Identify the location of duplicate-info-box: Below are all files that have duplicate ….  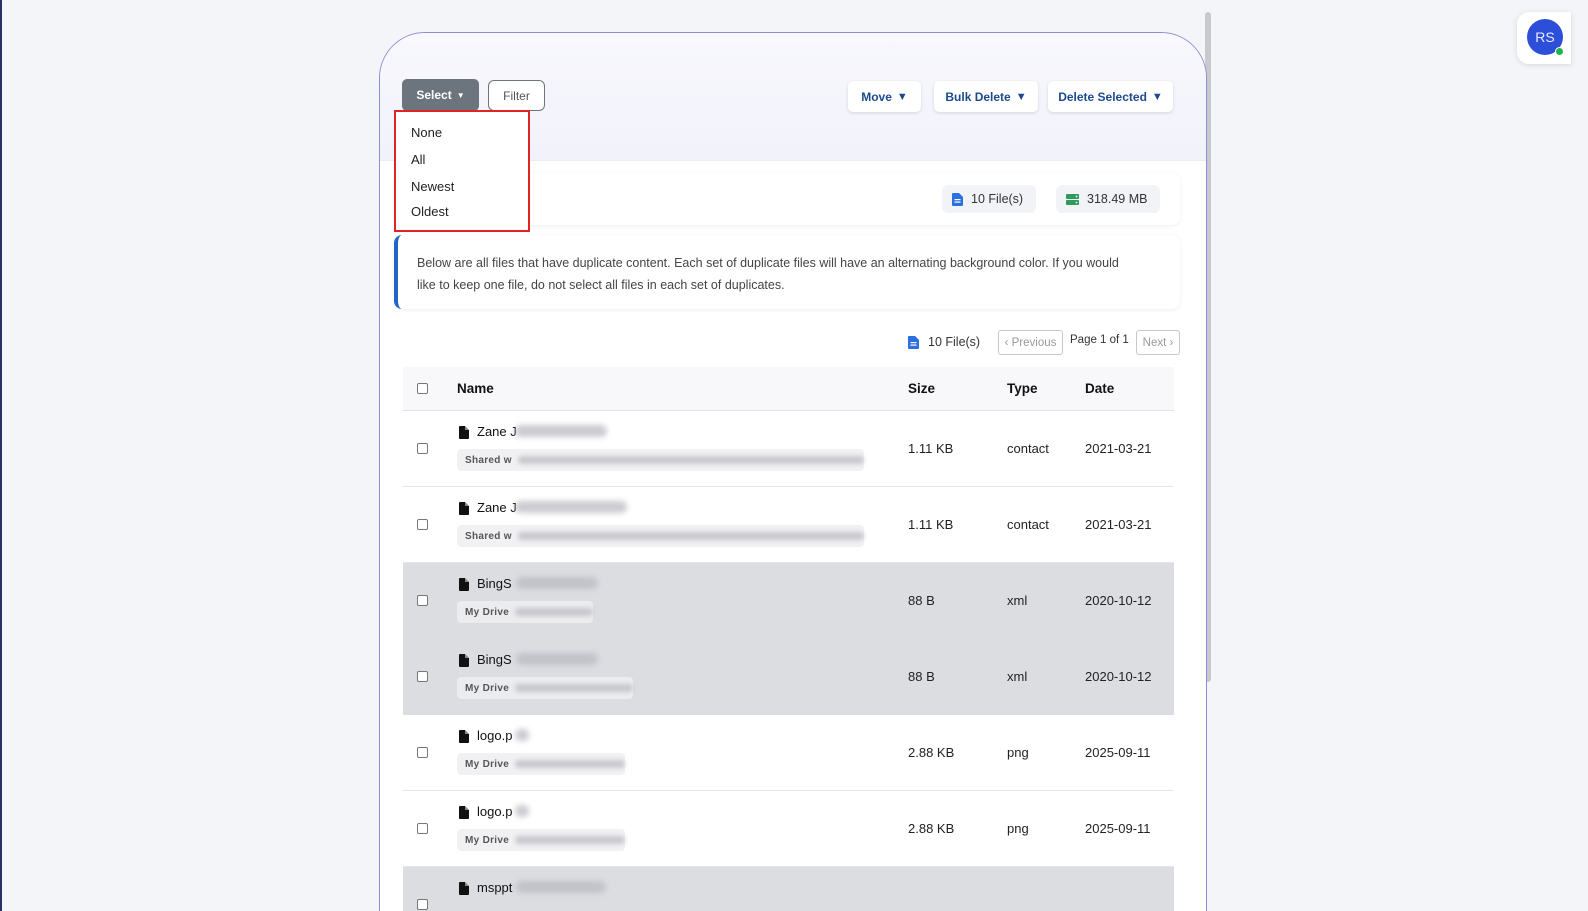
(787, 272).